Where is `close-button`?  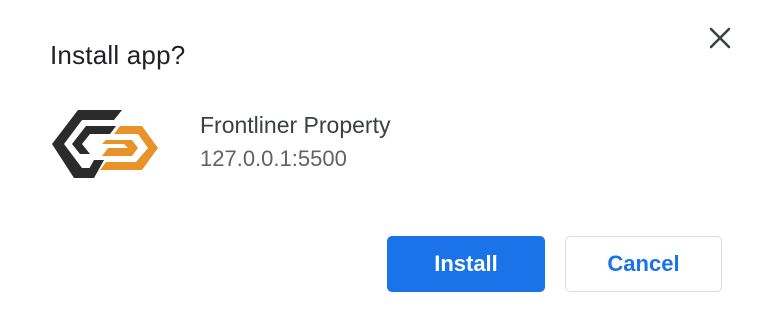 close-button is located at coordinates (720, 38).